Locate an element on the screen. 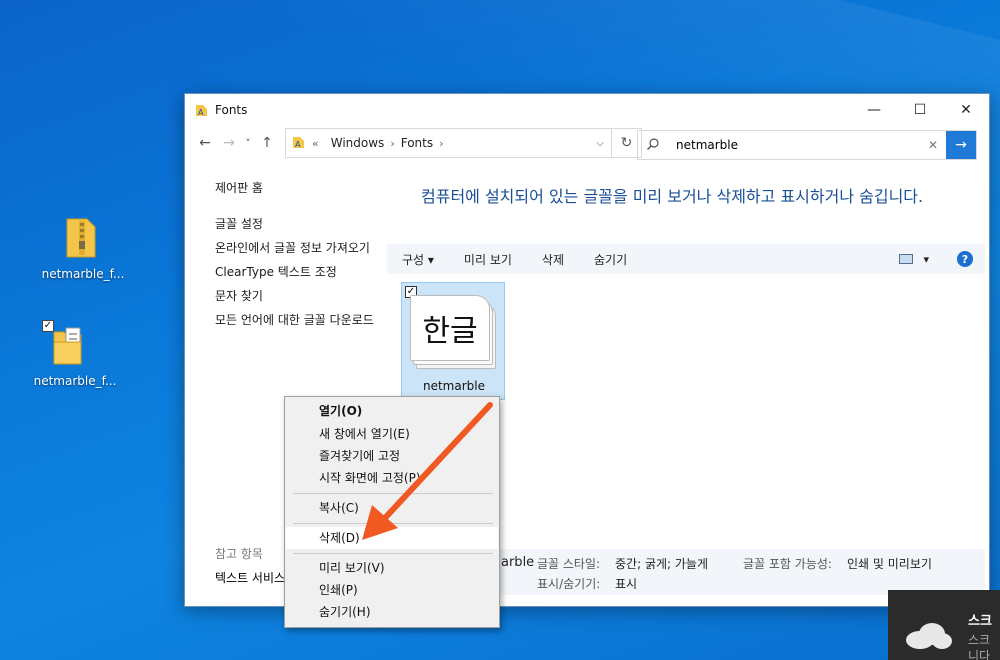  menu-item-pin-start: 시작 화면에 고정(P) is located at coordinates (392, 478).